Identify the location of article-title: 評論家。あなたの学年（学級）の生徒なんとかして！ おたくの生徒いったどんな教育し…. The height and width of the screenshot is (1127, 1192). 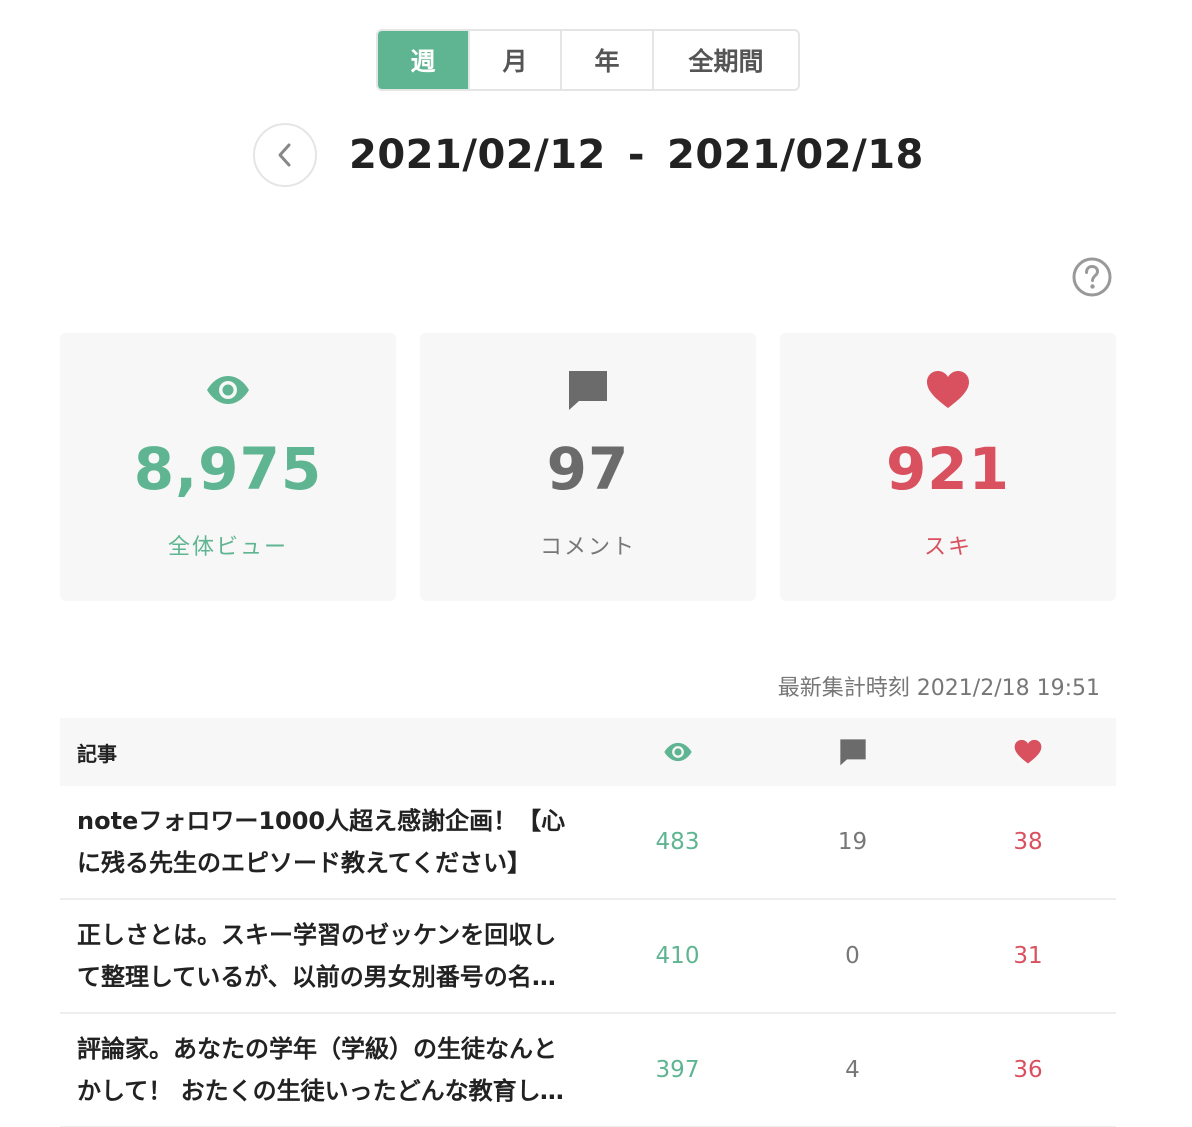
(325, 1070).